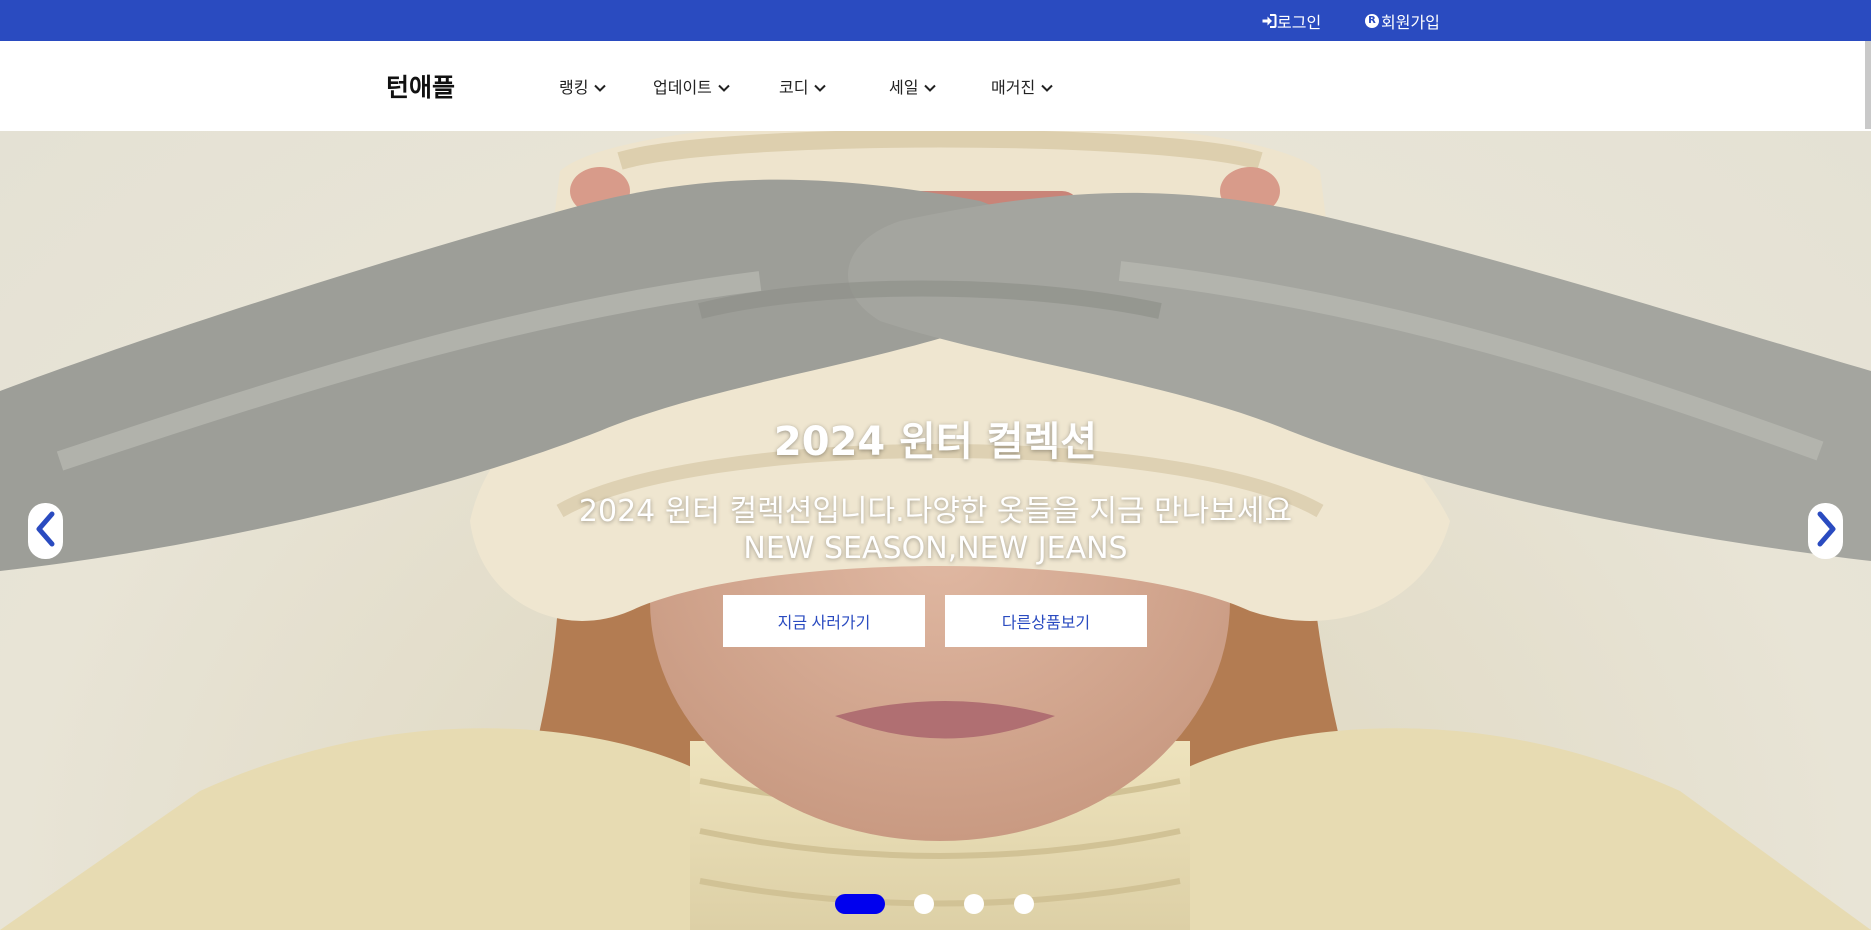  What do you see at coordinates (1013, 87) in the screenshot?
I see `nav-item-label: 매거진` at bounding box center [1013, 87].